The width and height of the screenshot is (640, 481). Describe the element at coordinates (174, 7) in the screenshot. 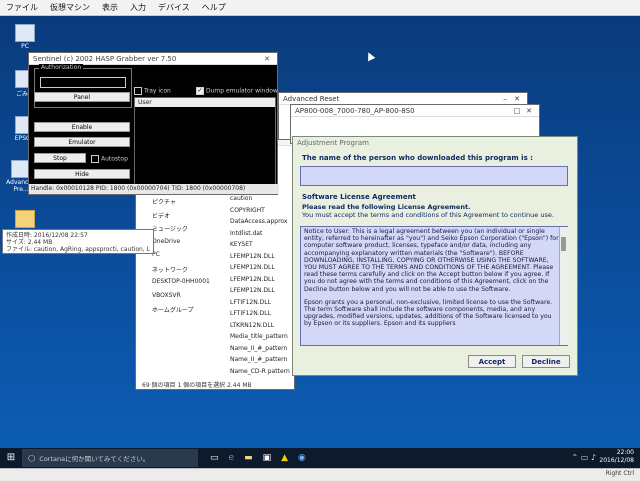

I see `vm-menu-devices: デバイス` at that location.